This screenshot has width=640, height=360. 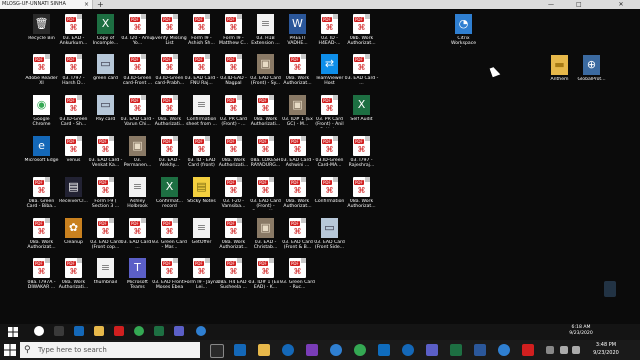 I want to click on desktop-icon: X Confirmat... record, so click(x=169, y=198).